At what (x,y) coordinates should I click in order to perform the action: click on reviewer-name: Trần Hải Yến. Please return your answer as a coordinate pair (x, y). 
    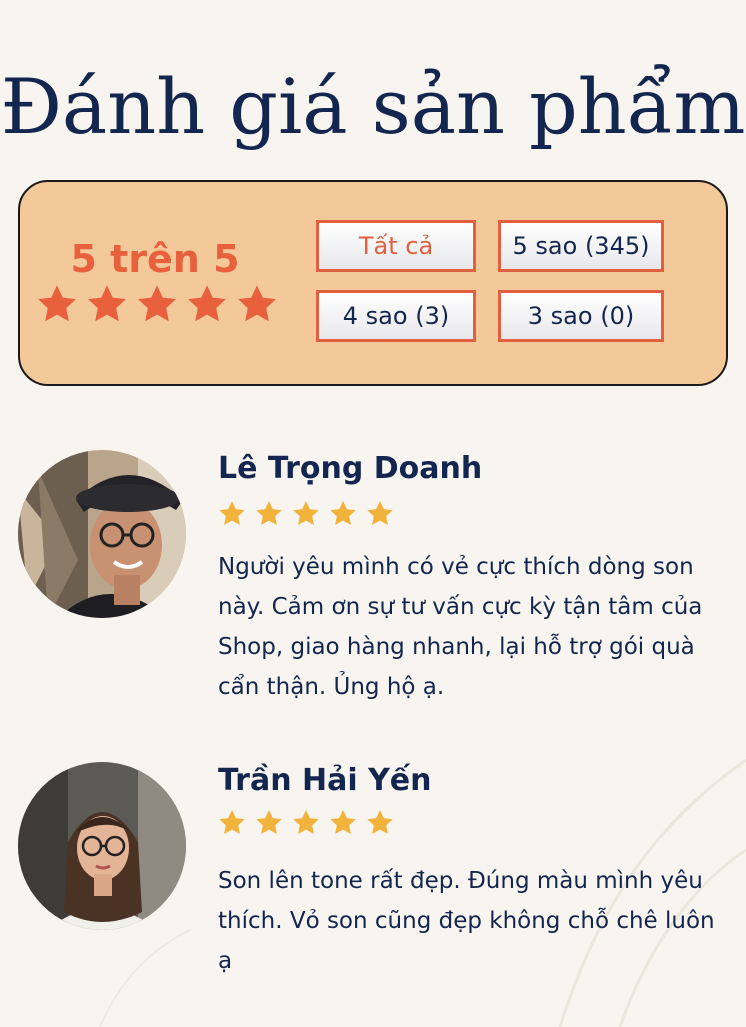
    Looking at the image, I should click on (325, 780).